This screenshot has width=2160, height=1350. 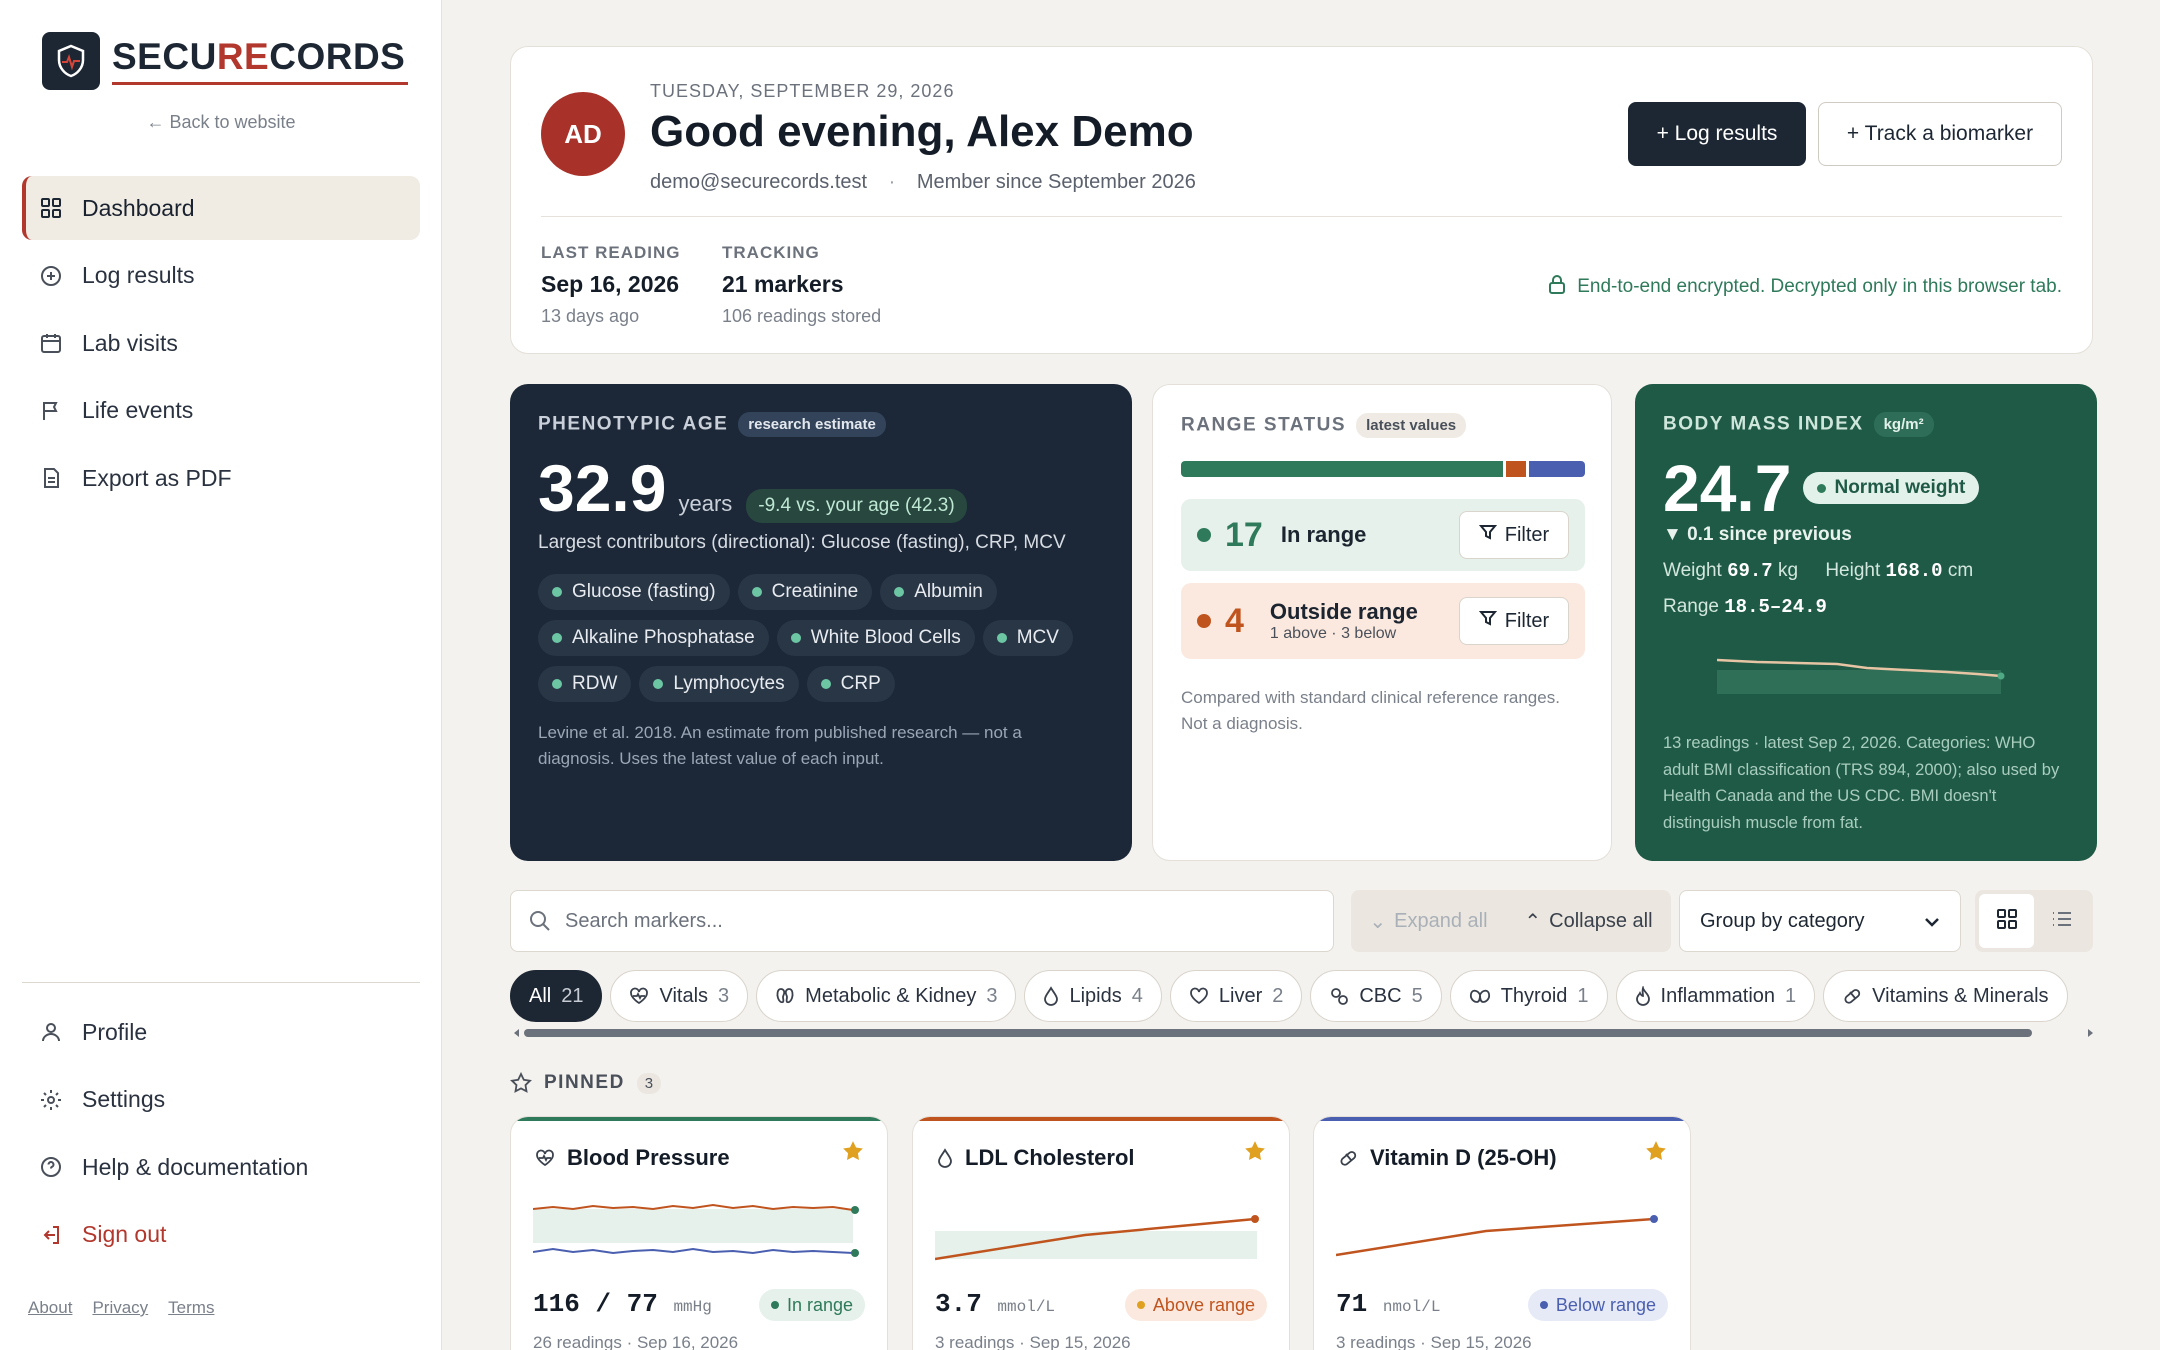 What do you see at coordinates (886, 996) in the screenshot?
I see `category-metabolic-kidney: Metabolic & Kidney 3` at bounding box center [886, 996].